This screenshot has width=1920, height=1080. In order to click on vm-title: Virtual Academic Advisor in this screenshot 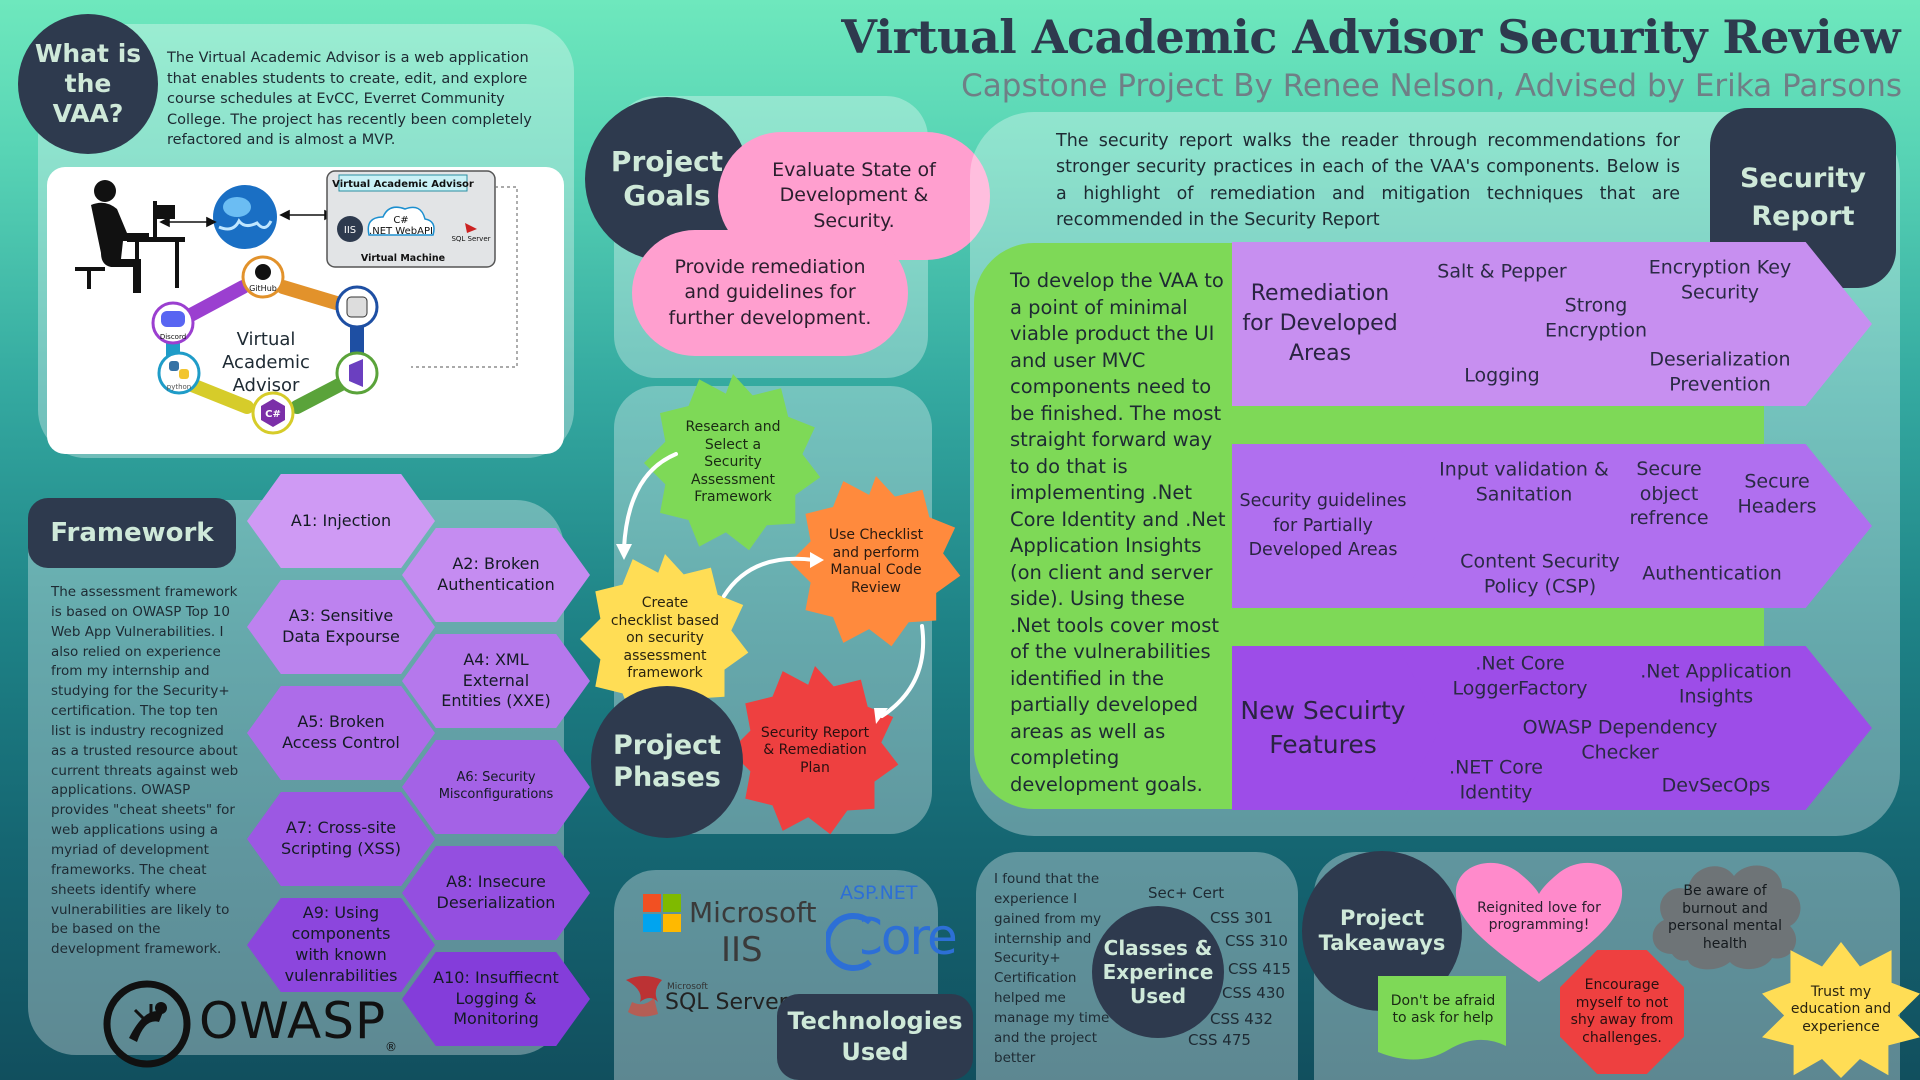, I will do `click(403, 184)`.